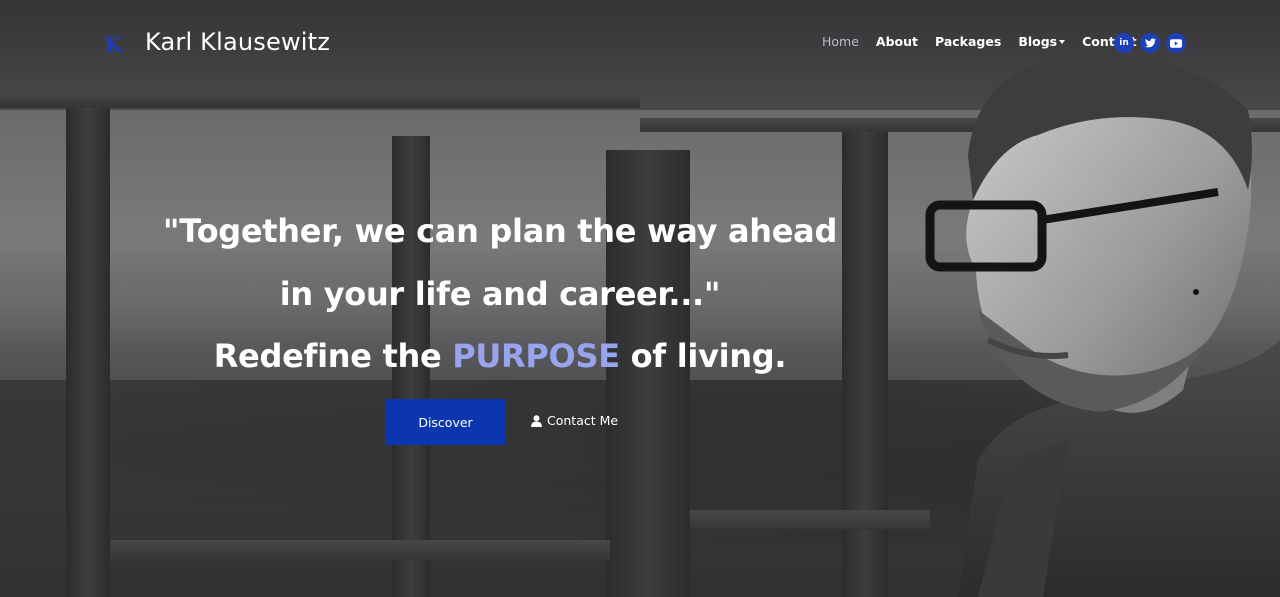 Image resolution: width=1280 pixels, height=597 pixels. What do you see at coordinates (583, 420) in the screenshot?
I see `contact-me-label: Contact Me` at bounding box center [583, 420].